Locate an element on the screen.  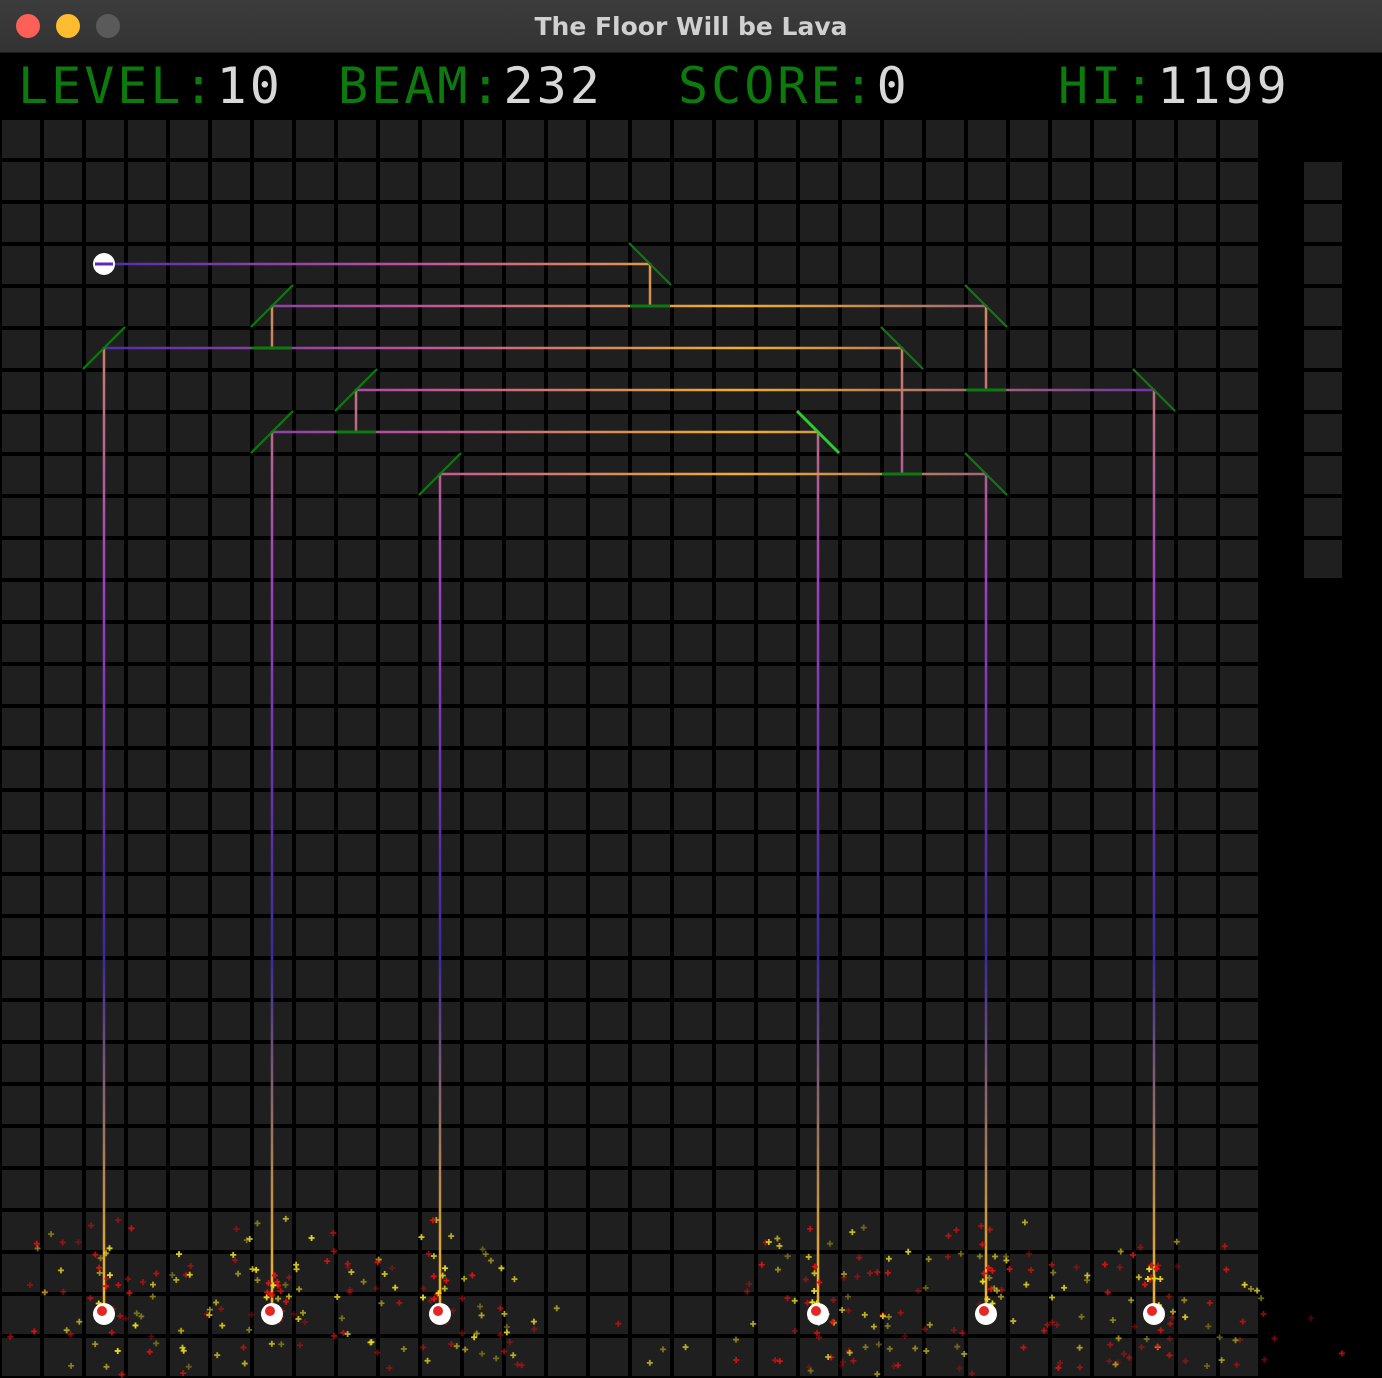
inventory-slot is located at coordinates (1323, 349).